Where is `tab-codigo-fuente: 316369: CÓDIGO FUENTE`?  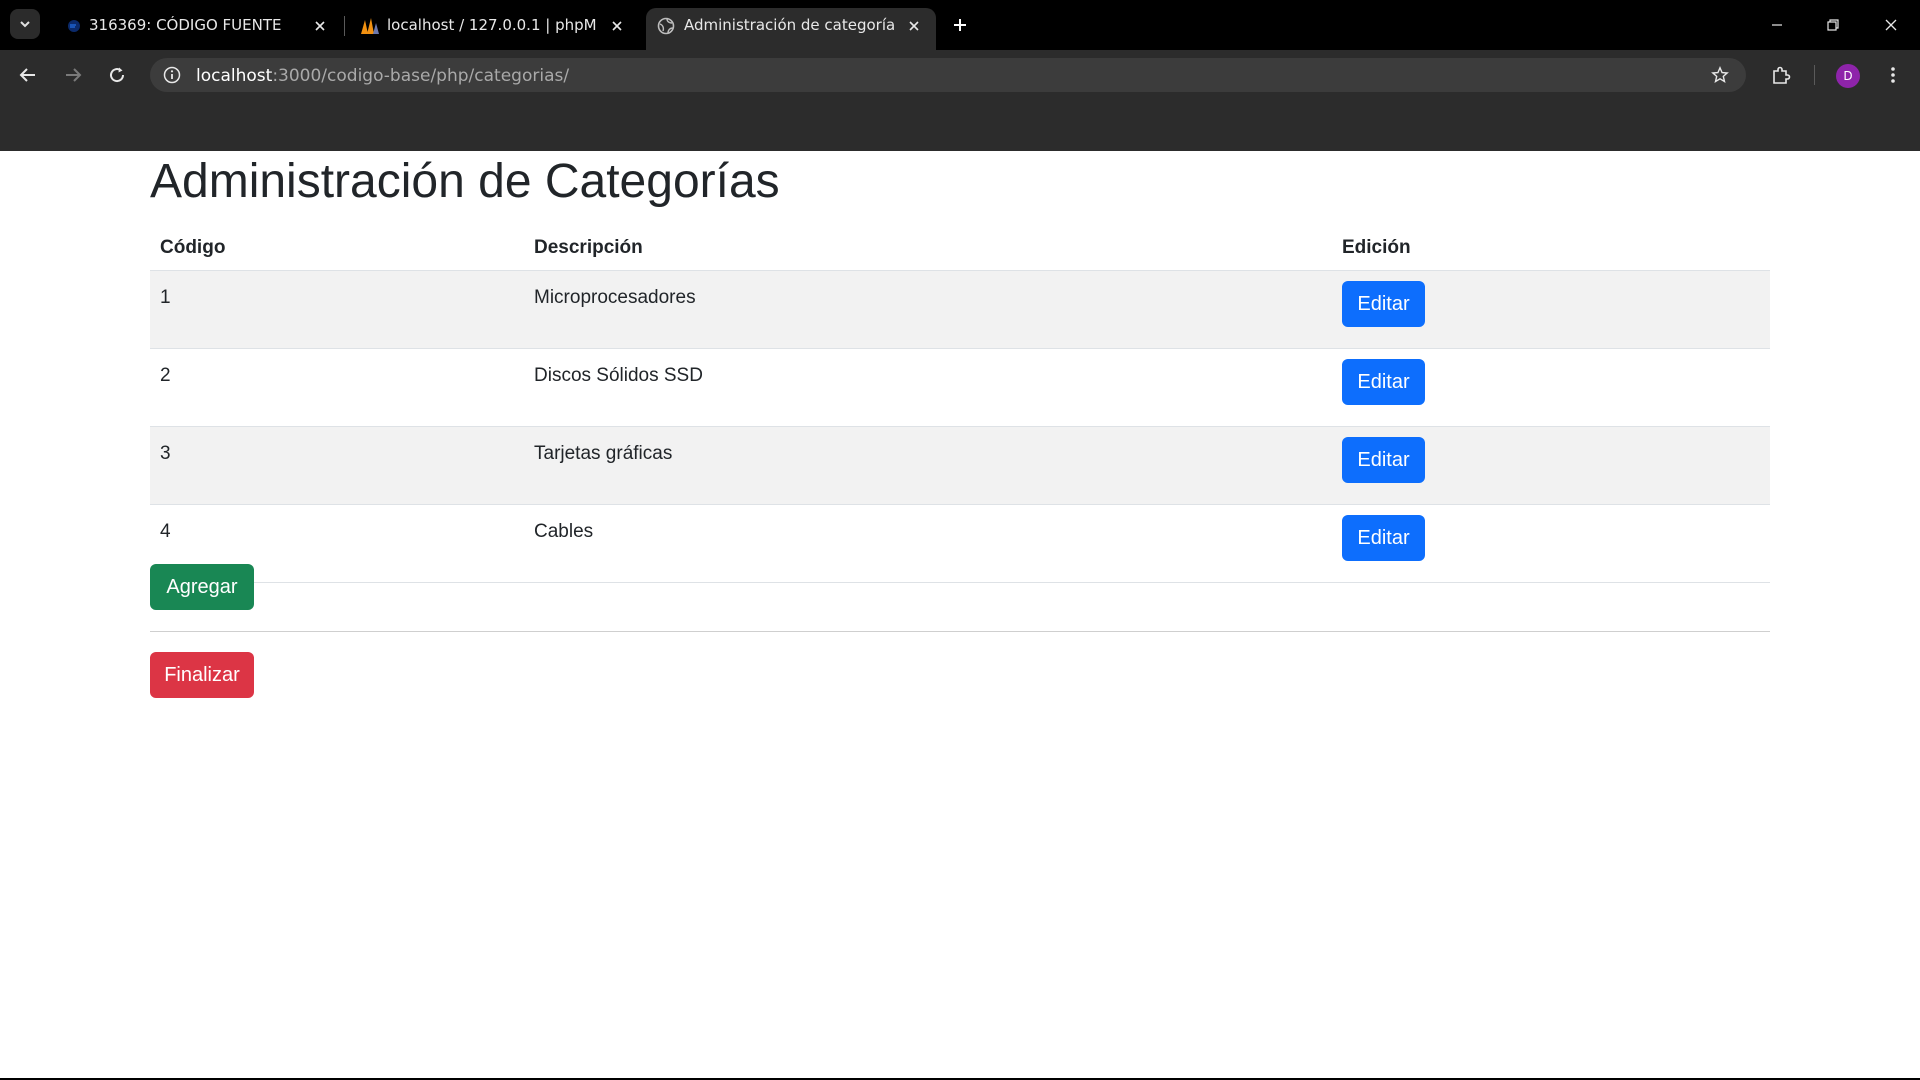
tab-codigo-fuente: 316369: CÓDIGO FUENTE is located at coordinates (194, 29).